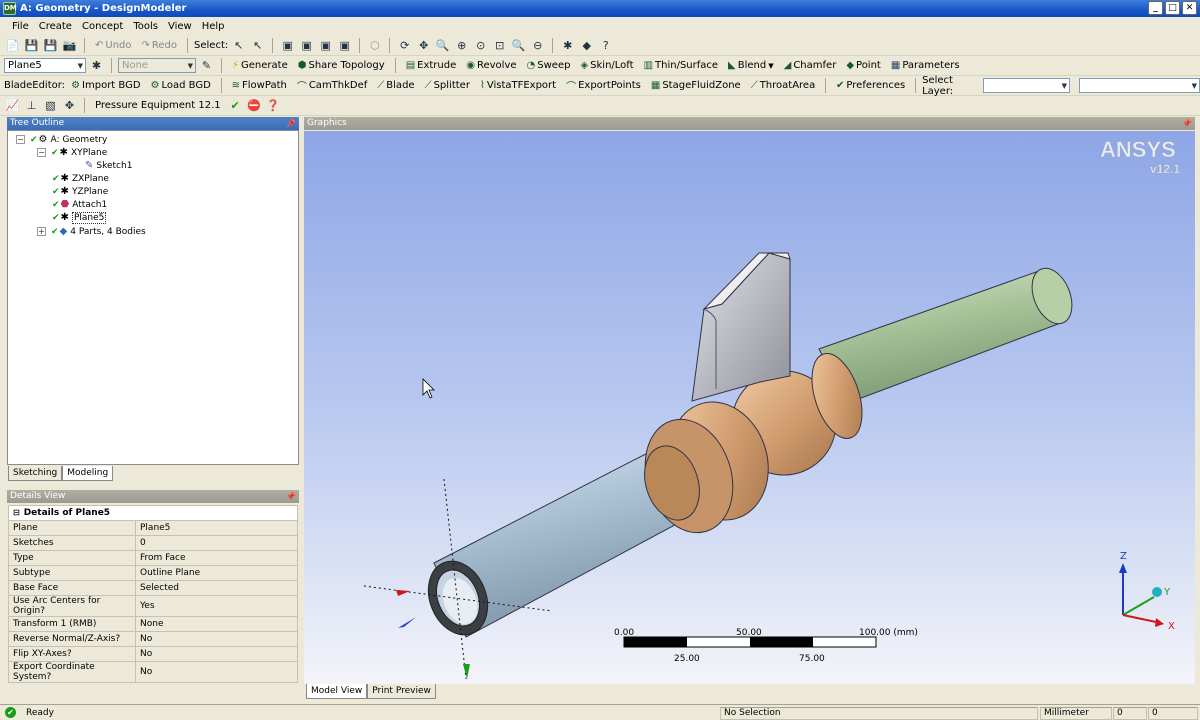 The image size is (1200, 720). I want to click on rotate-icon: ⟳, so click(404, 45).